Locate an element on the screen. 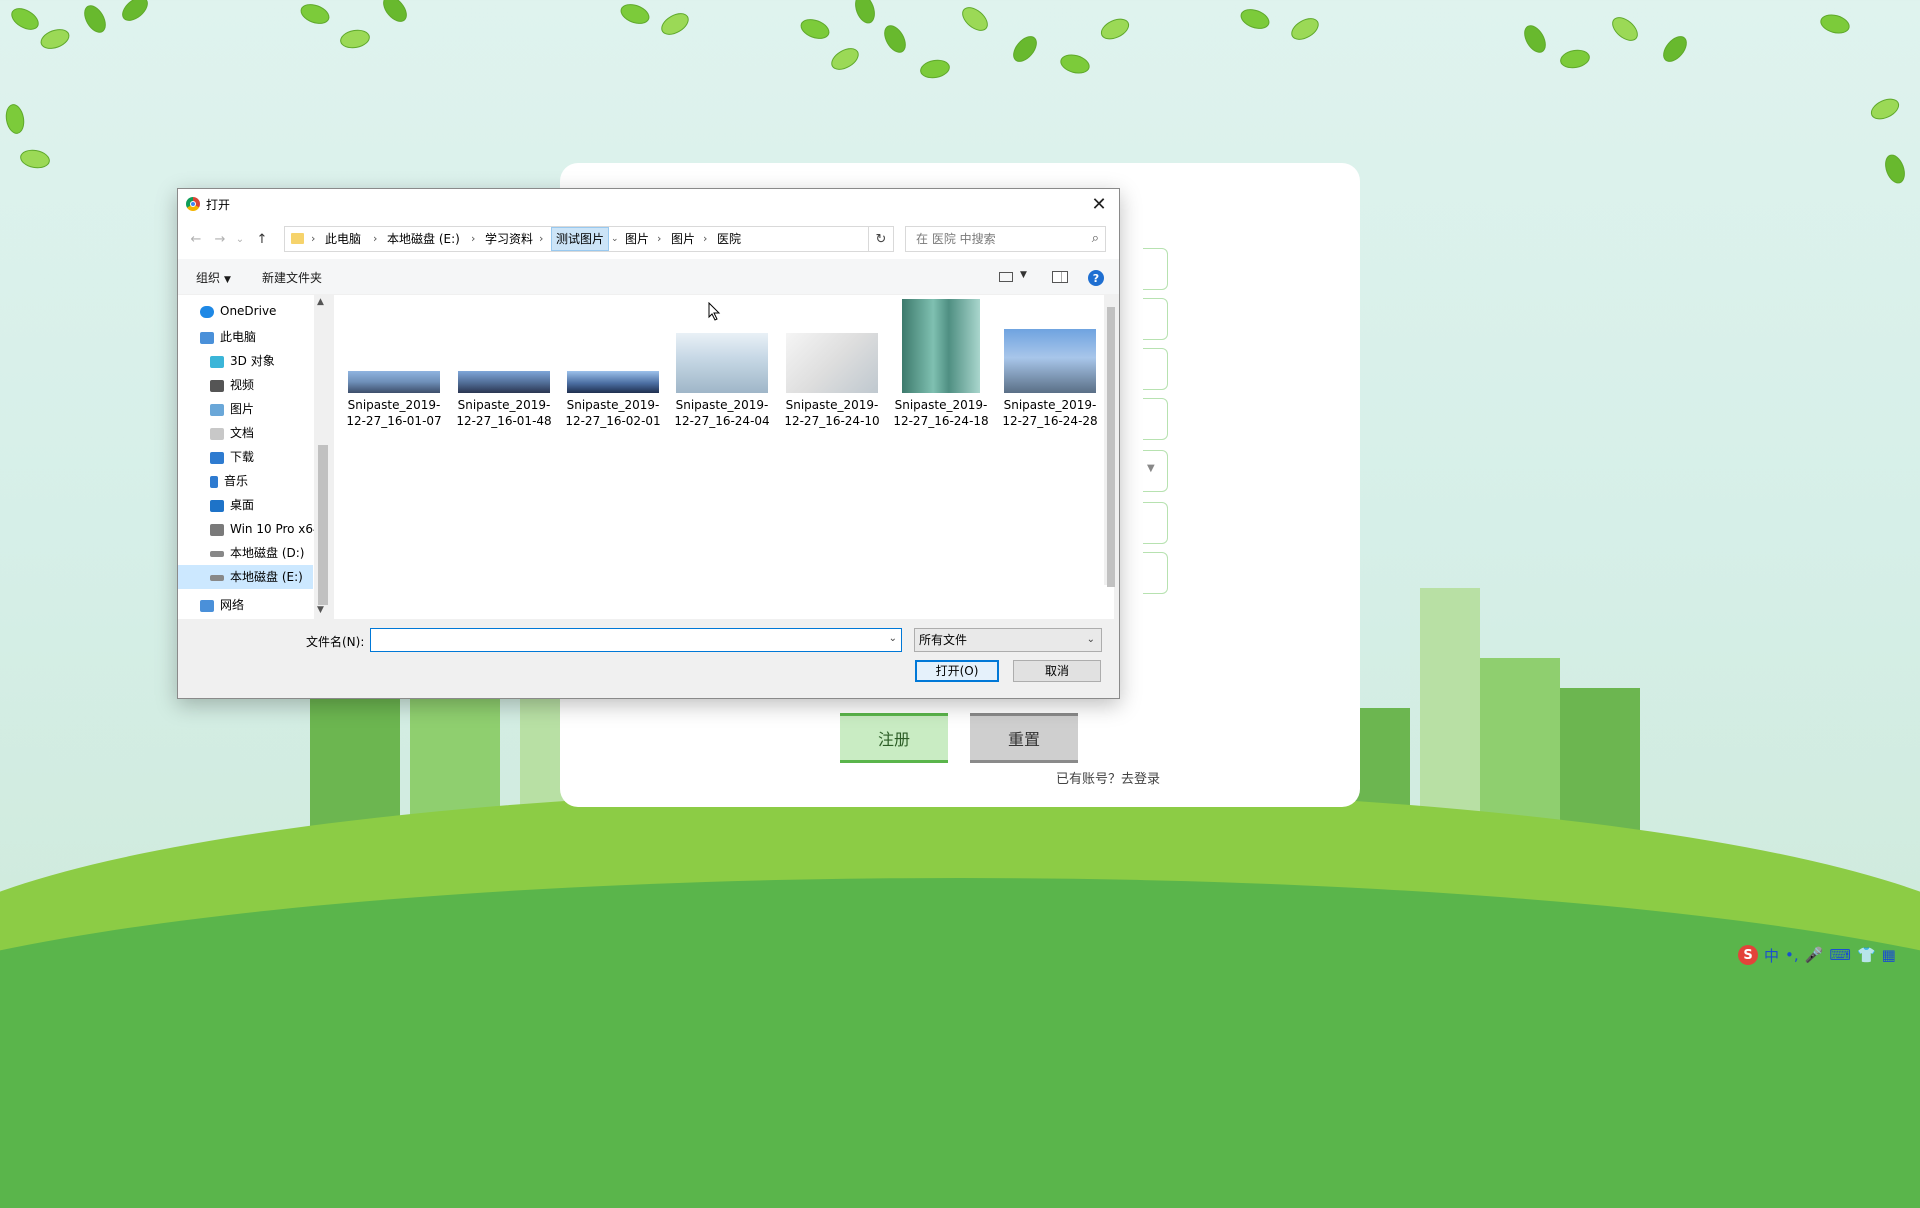 Image resolution: width=1920 pixels, height=1208 pixels. breadcrumb-hospital: 医院 is located at coordinates (729, 239).